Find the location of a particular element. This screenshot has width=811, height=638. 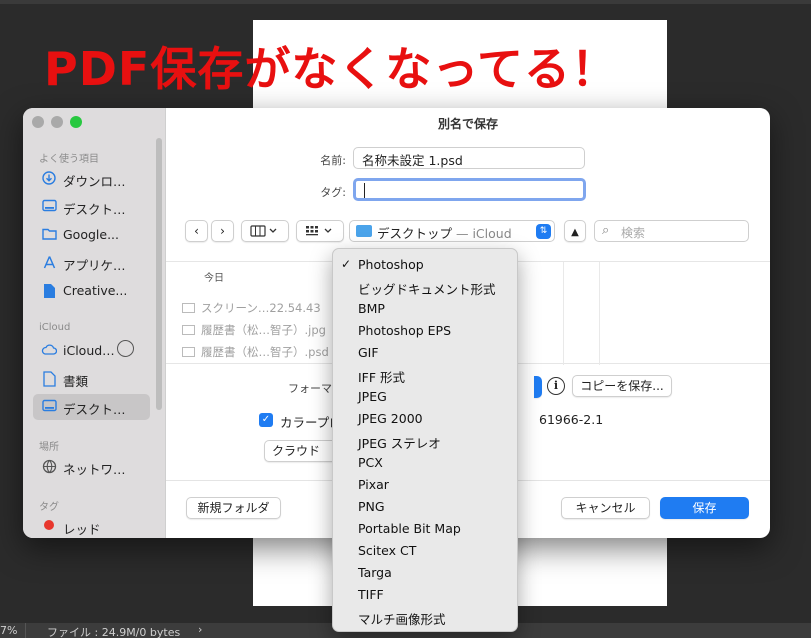

file-row: 履歴書（松…智子）.psd is located at coordinates (255, 352).